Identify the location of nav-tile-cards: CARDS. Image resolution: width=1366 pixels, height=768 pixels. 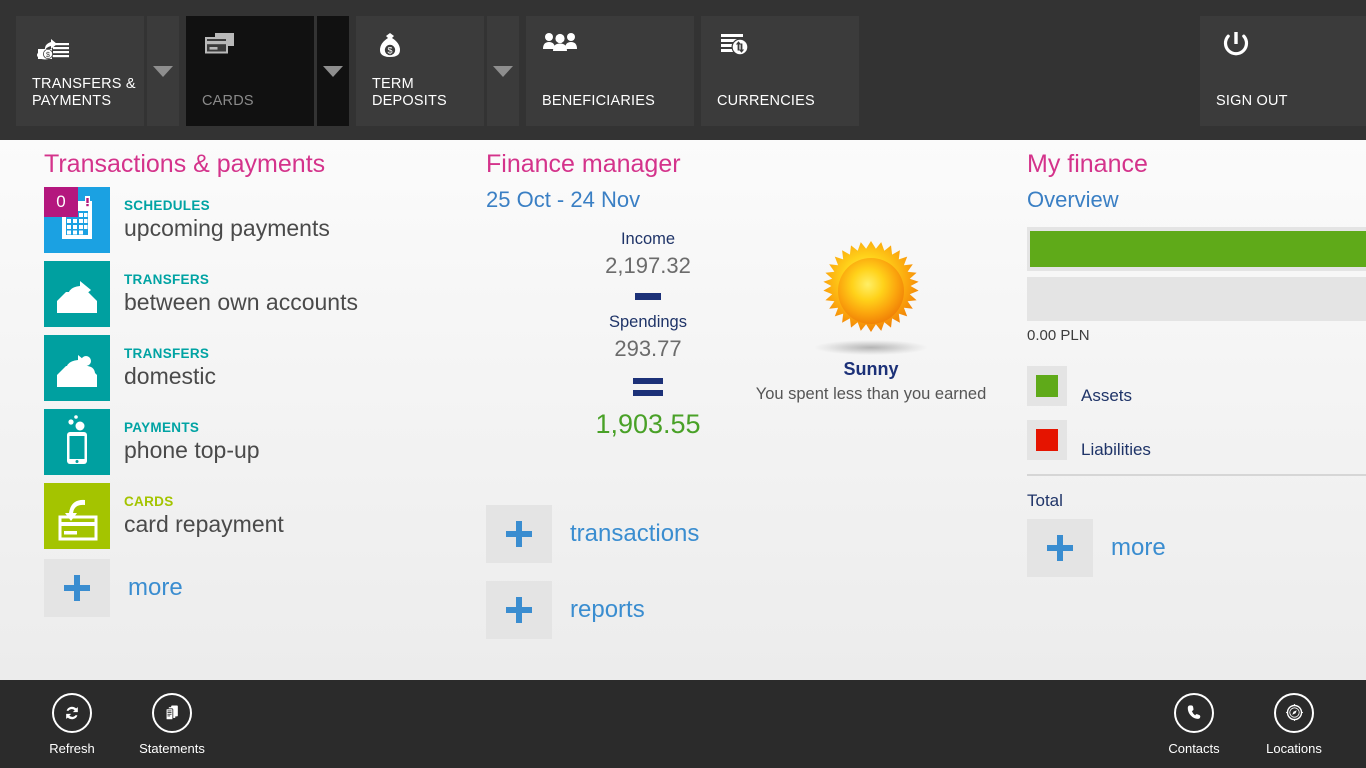
(250, 71).